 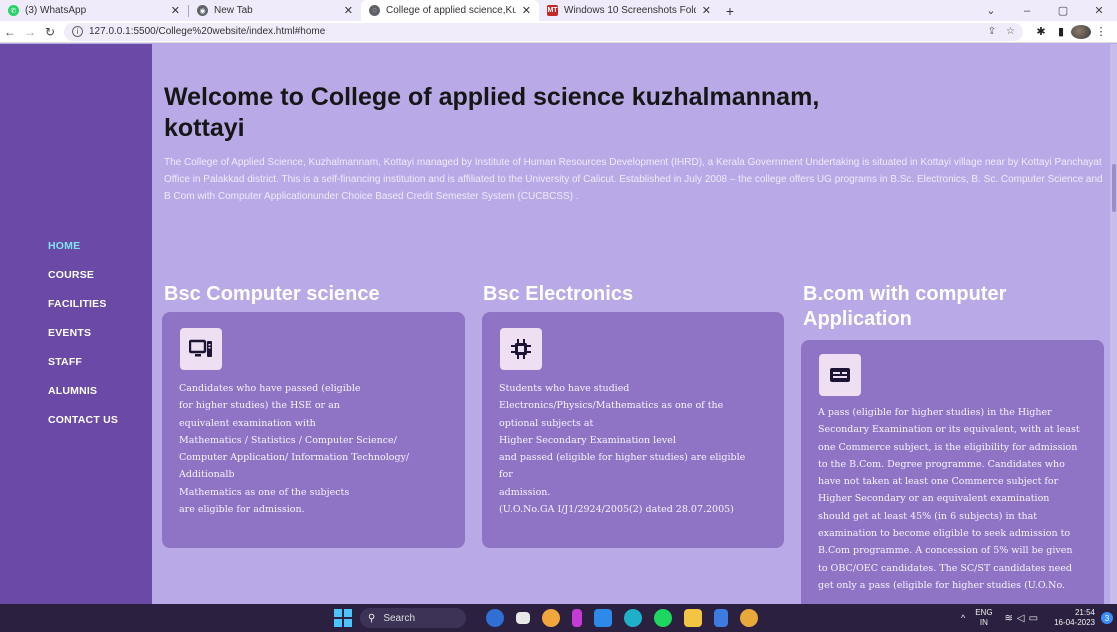 What do you see at coordinates (552, 10) in the screenshot?
I see `mt-icon: MT` at bounding box center [552, 10].